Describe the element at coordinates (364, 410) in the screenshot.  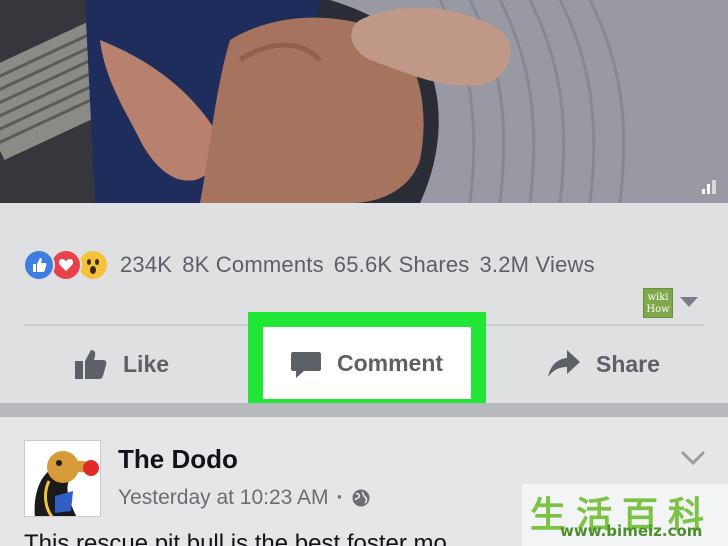
I see `feed-separator` at that location.